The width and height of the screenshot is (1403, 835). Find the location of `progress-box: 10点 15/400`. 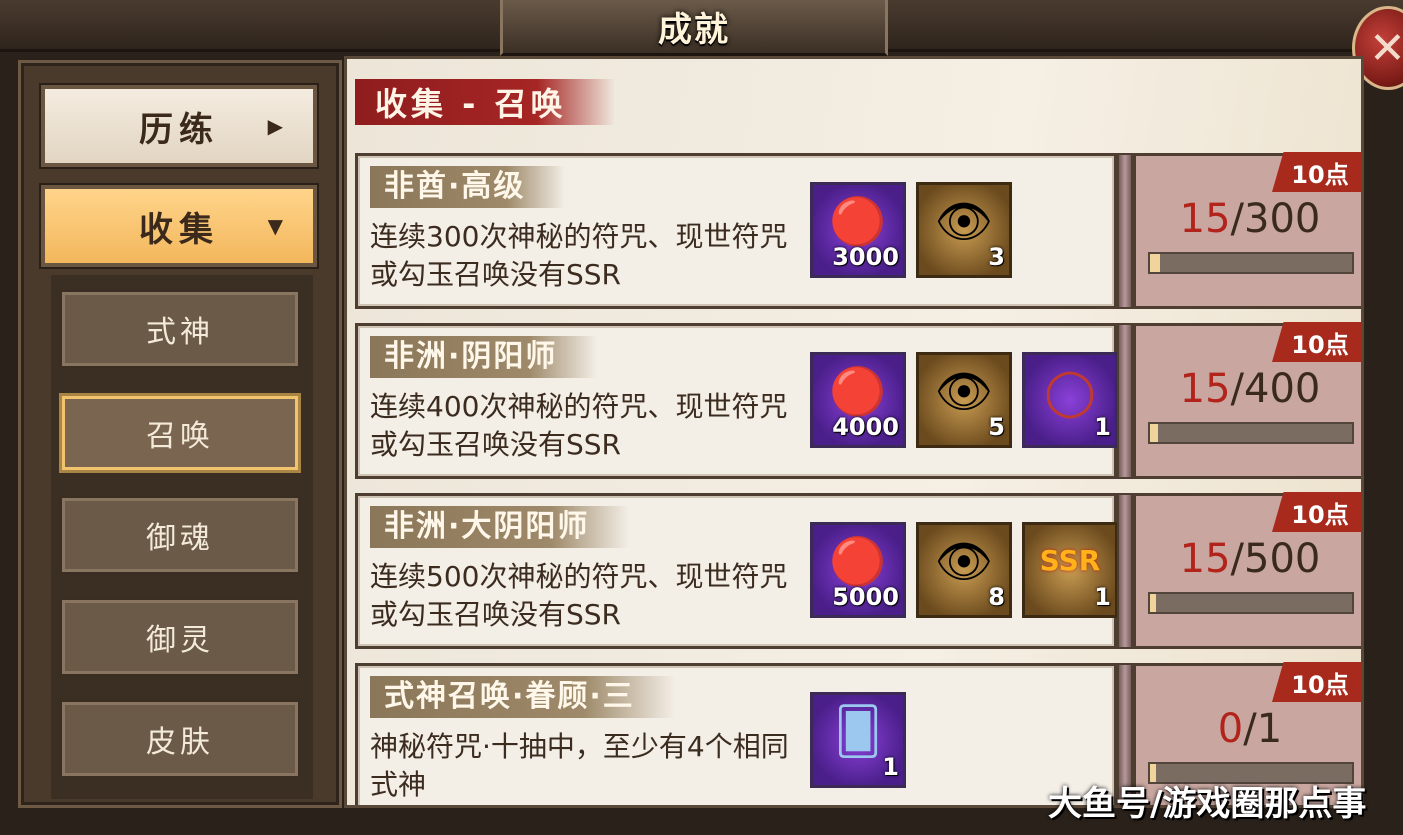

progress-box: 10点 15/400 is located at coordinates (1247, 400).